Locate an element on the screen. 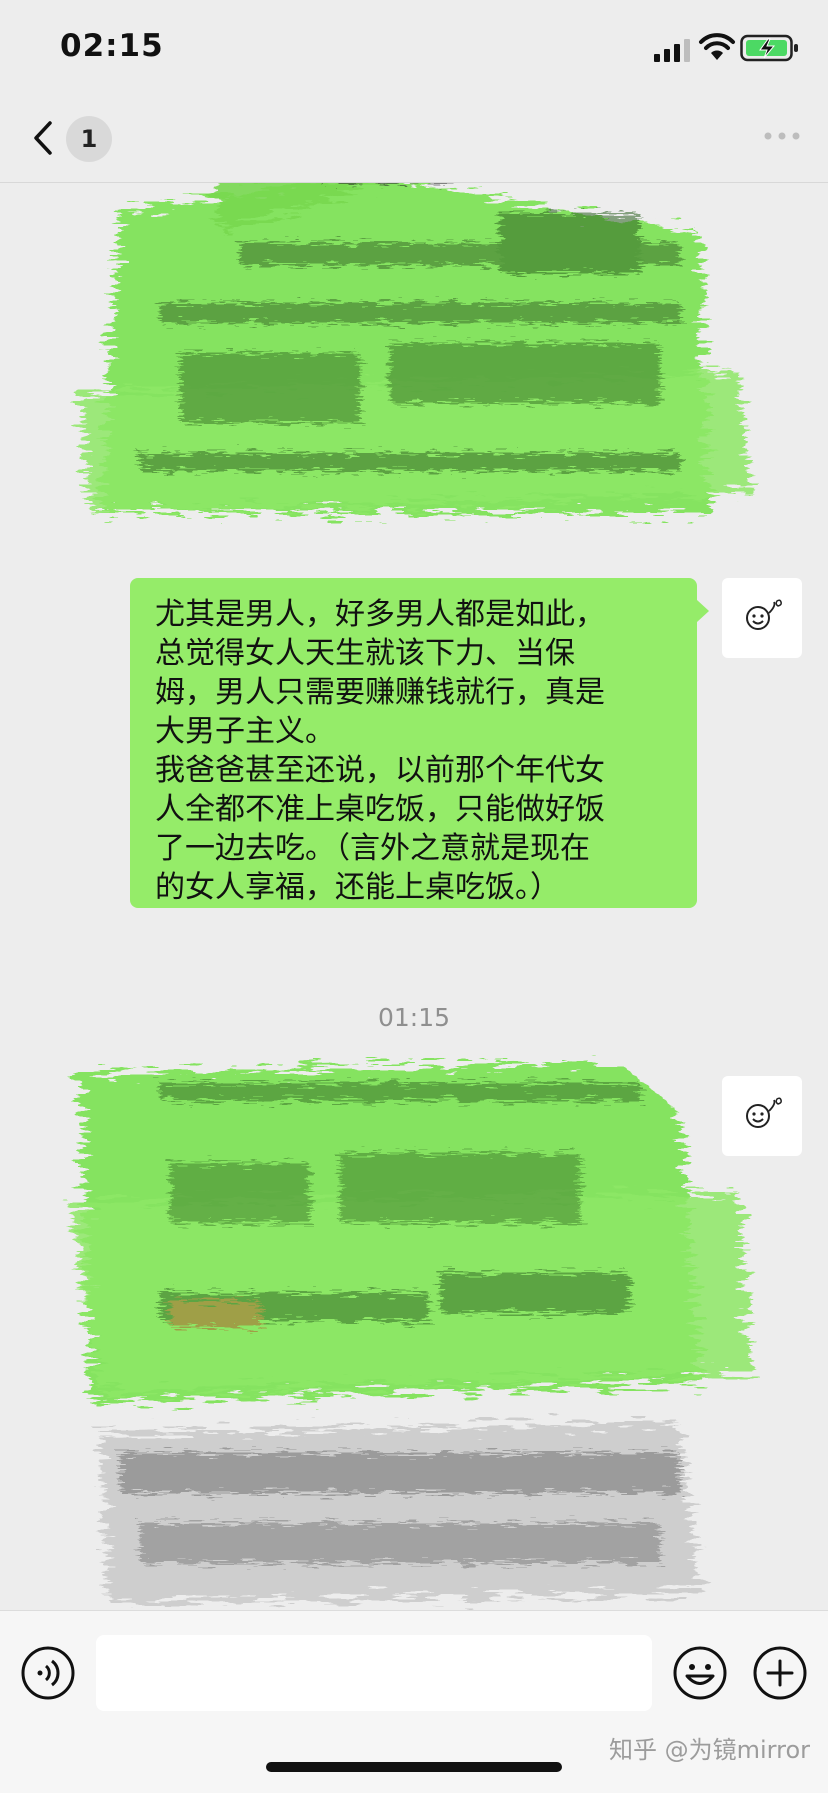 Image resolution: width=828 pixels, height=1793 pixels. unread-count-badge: 1 is located at coordinates (89, 139).